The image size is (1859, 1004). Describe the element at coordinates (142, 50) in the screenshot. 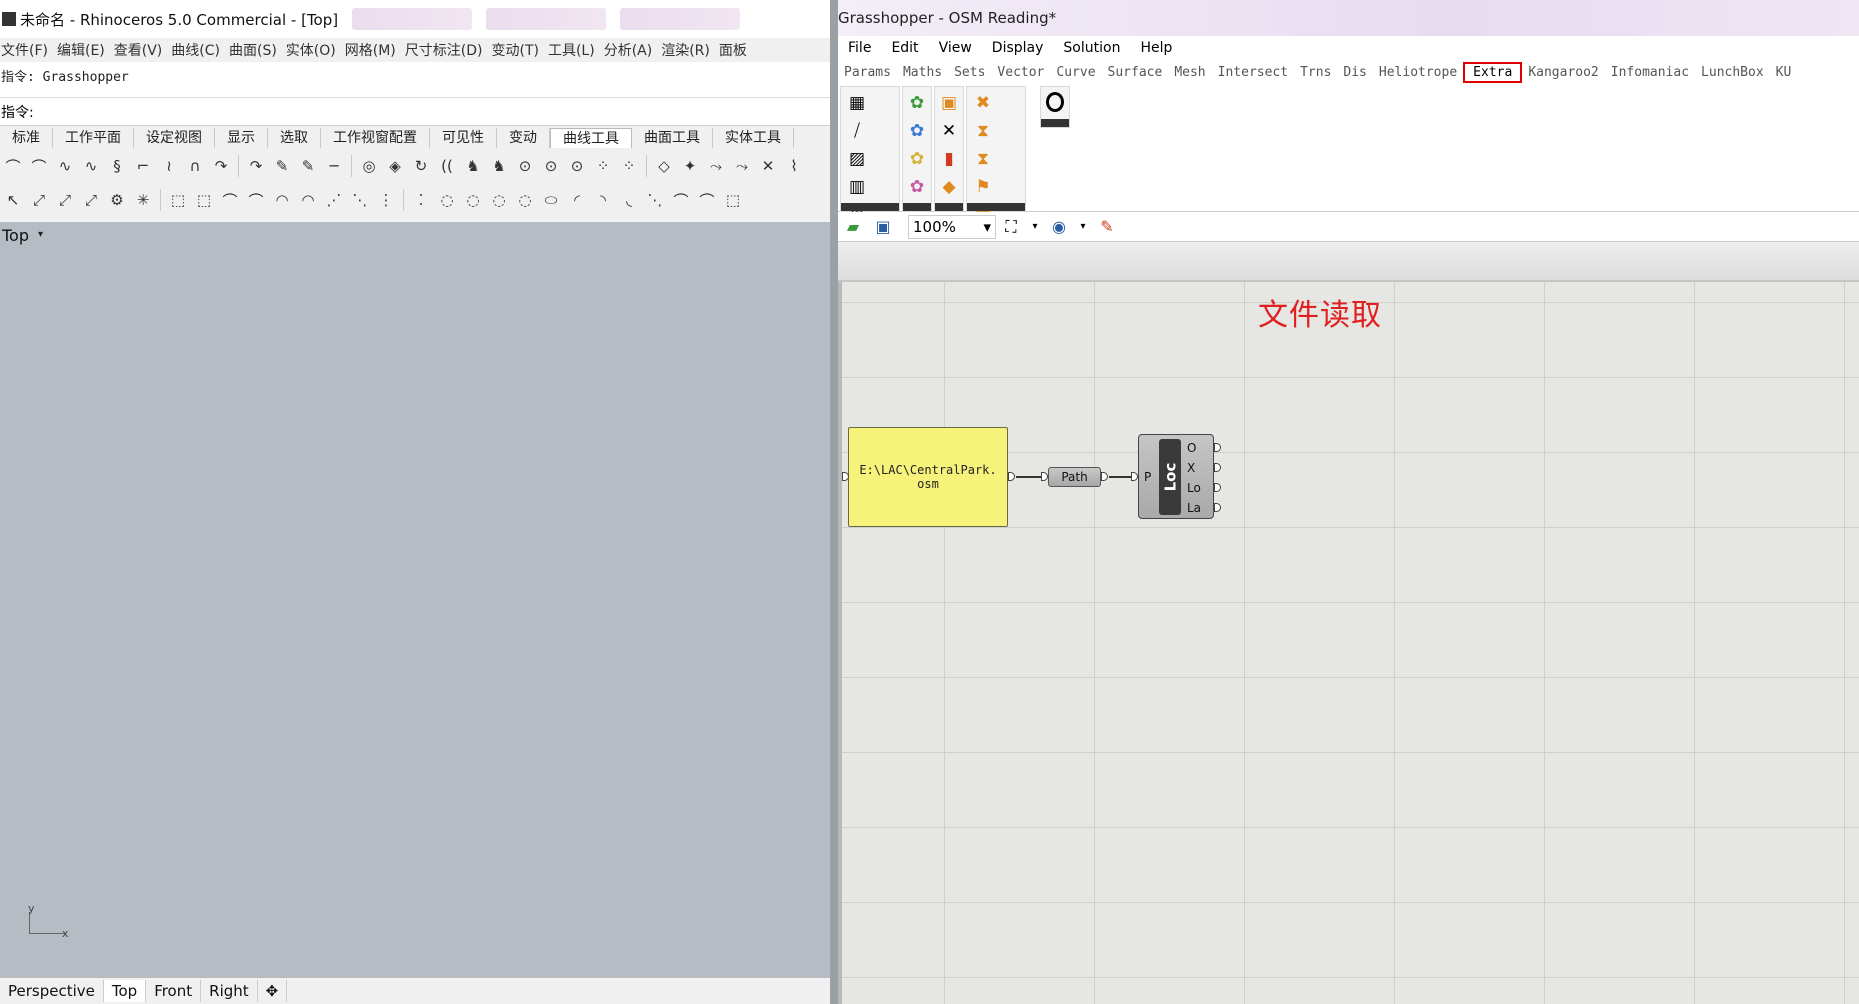

I see `menu-view: 查看(V)` at that location.